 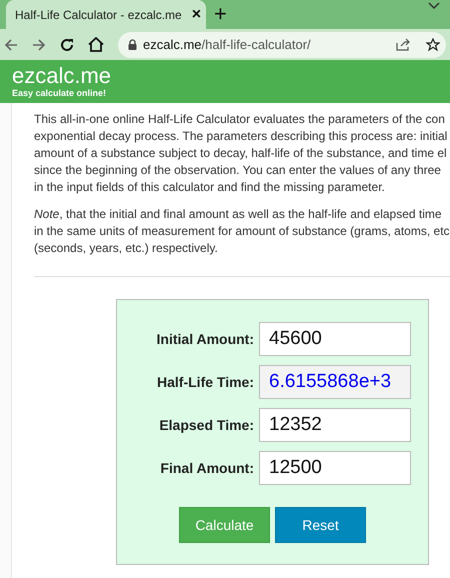 I want to click on input-field: 6.6155868e+3, so click(x=335, y=382).